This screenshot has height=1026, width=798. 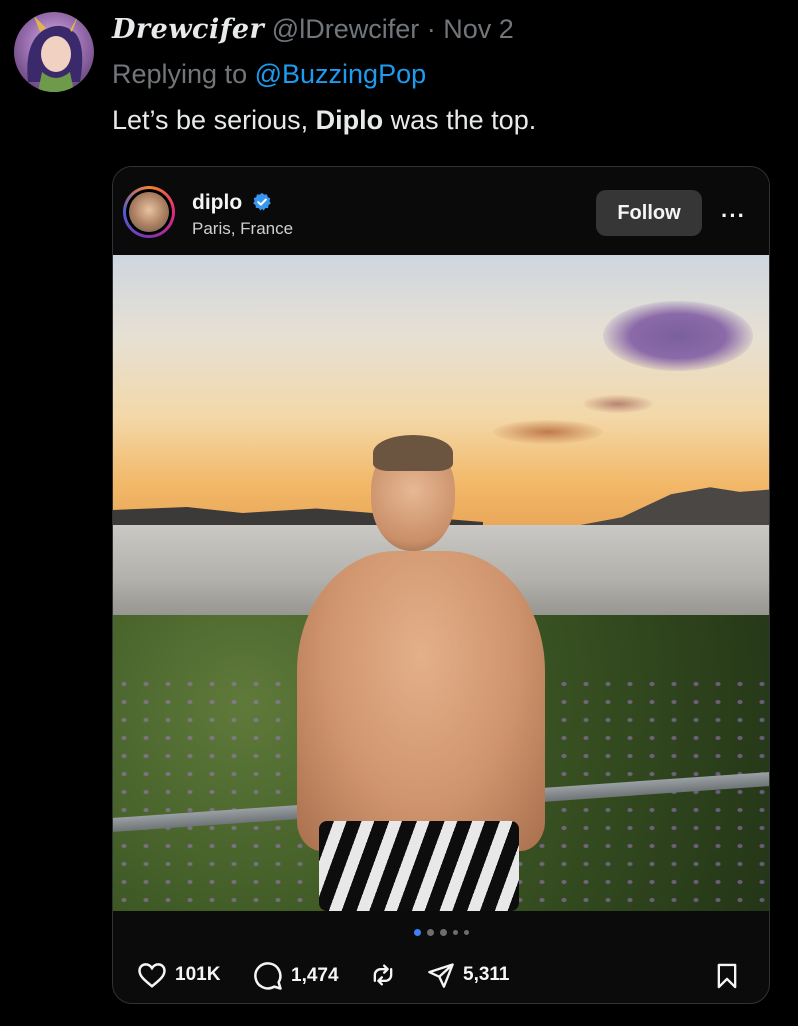 What do you see at coordinates (217, 202) in the screenshot?
I see `embed-username-text: diplo` at bounding box center [217, 202].